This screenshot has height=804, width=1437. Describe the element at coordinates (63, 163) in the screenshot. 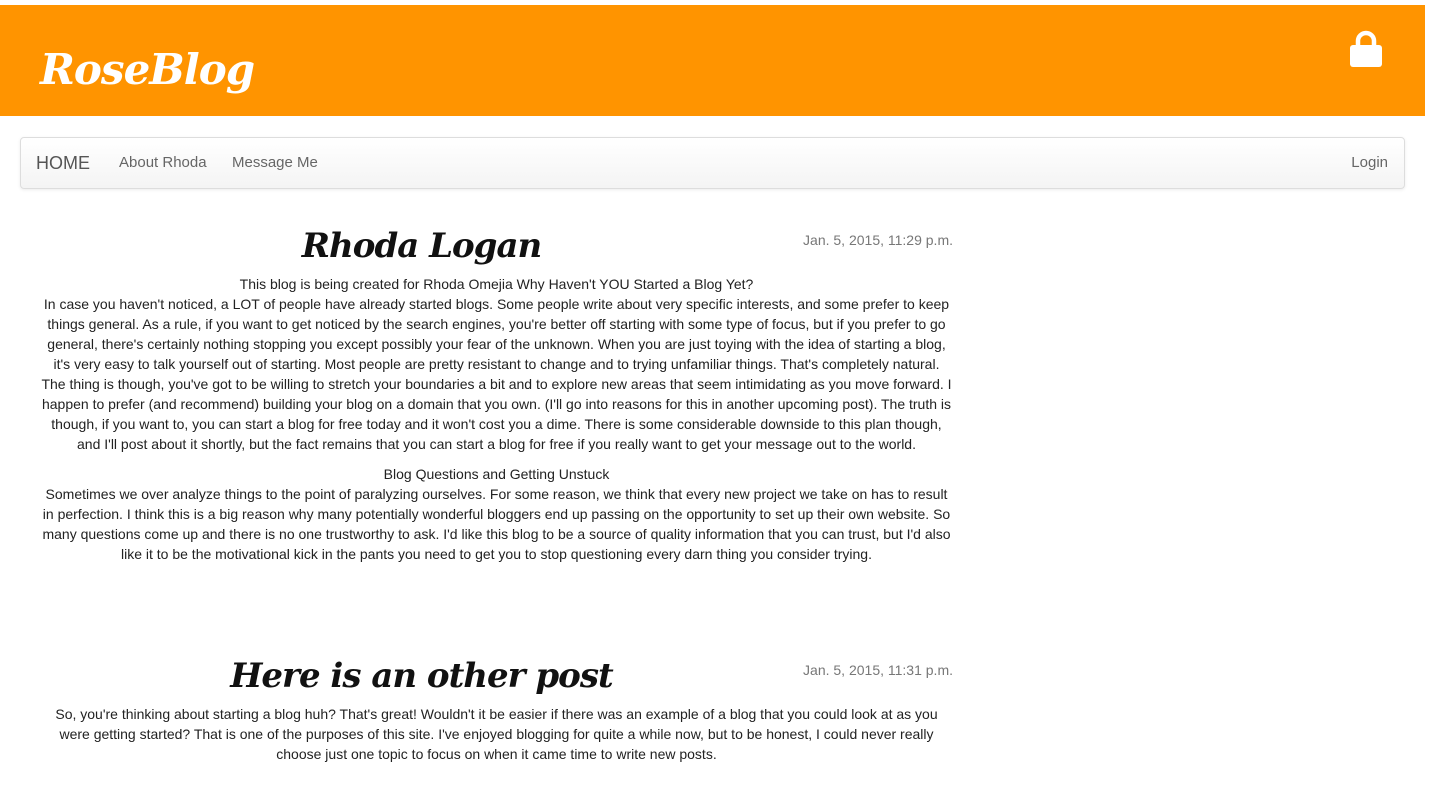

I see `nav-home-link: HOME` at that location.